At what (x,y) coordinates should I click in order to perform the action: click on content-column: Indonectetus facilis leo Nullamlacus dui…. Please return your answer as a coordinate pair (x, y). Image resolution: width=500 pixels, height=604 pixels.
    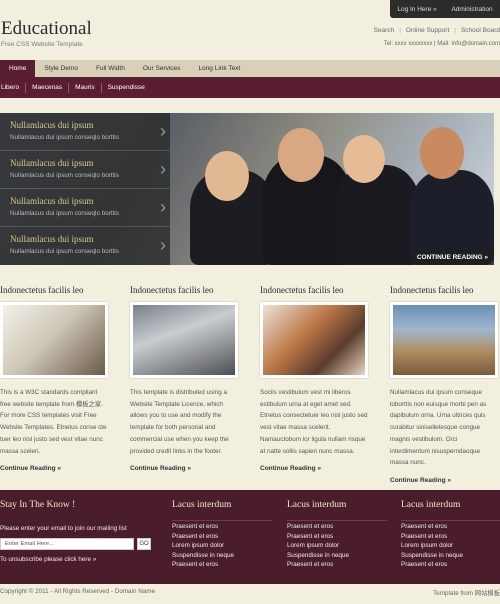
    Looking at the image, I should click on (444, 384).